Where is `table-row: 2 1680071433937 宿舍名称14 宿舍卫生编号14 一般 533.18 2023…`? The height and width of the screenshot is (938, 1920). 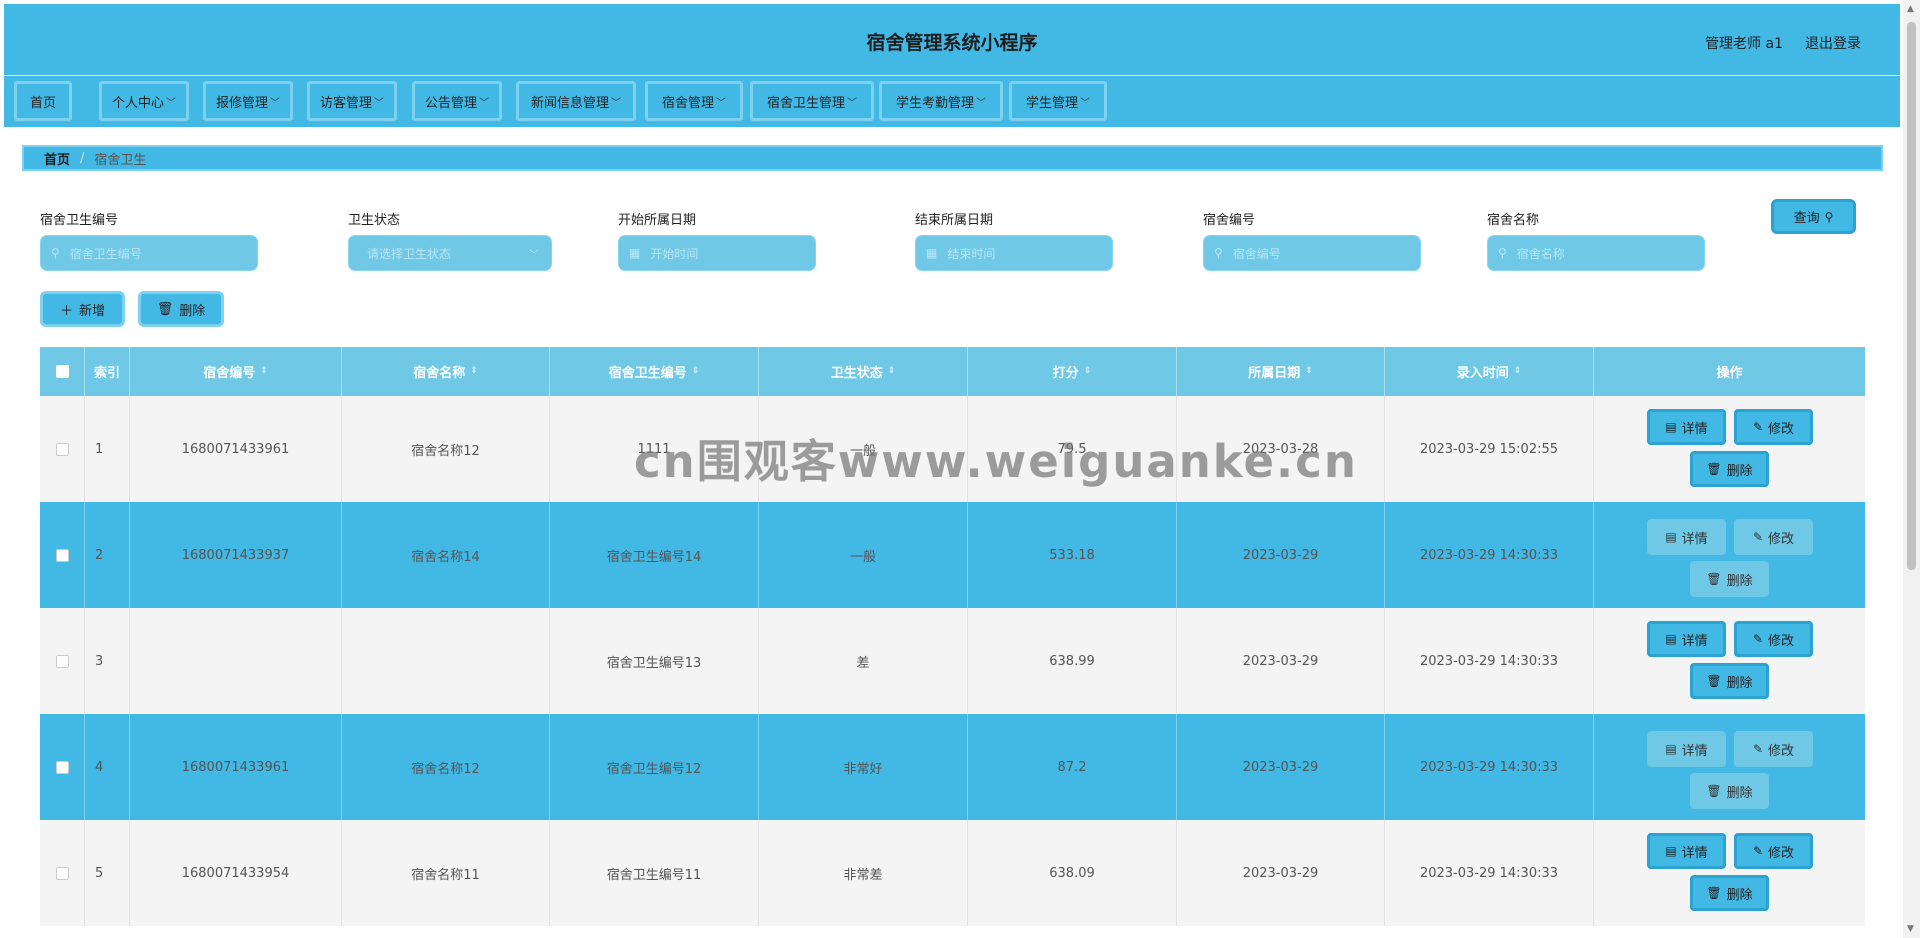
table-row: 2 1680071433937 宿舍名称14 宿舍卫生编号14 一般 533.18 2023… is located at coordinates (952, 555).